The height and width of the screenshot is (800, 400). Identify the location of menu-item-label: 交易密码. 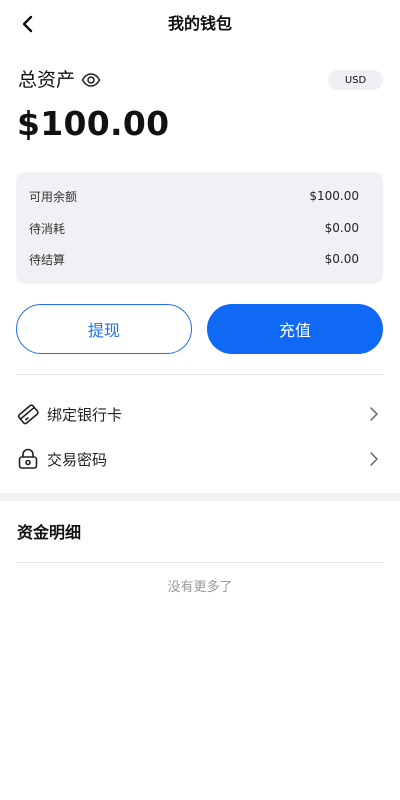
(77, 459).